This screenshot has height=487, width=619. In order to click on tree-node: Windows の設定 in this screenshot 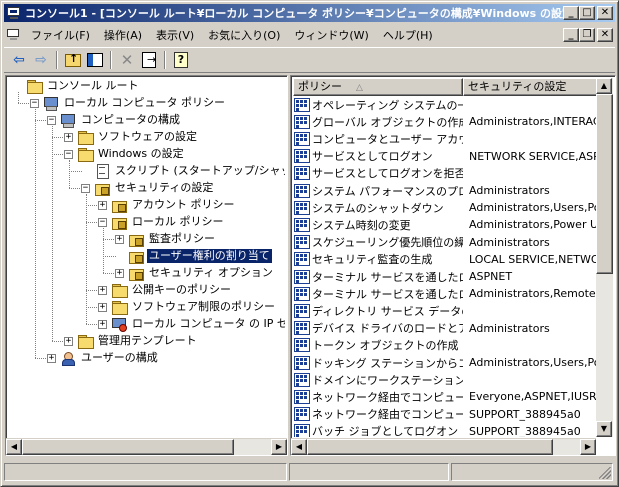, I will do `click(131, 154)`.